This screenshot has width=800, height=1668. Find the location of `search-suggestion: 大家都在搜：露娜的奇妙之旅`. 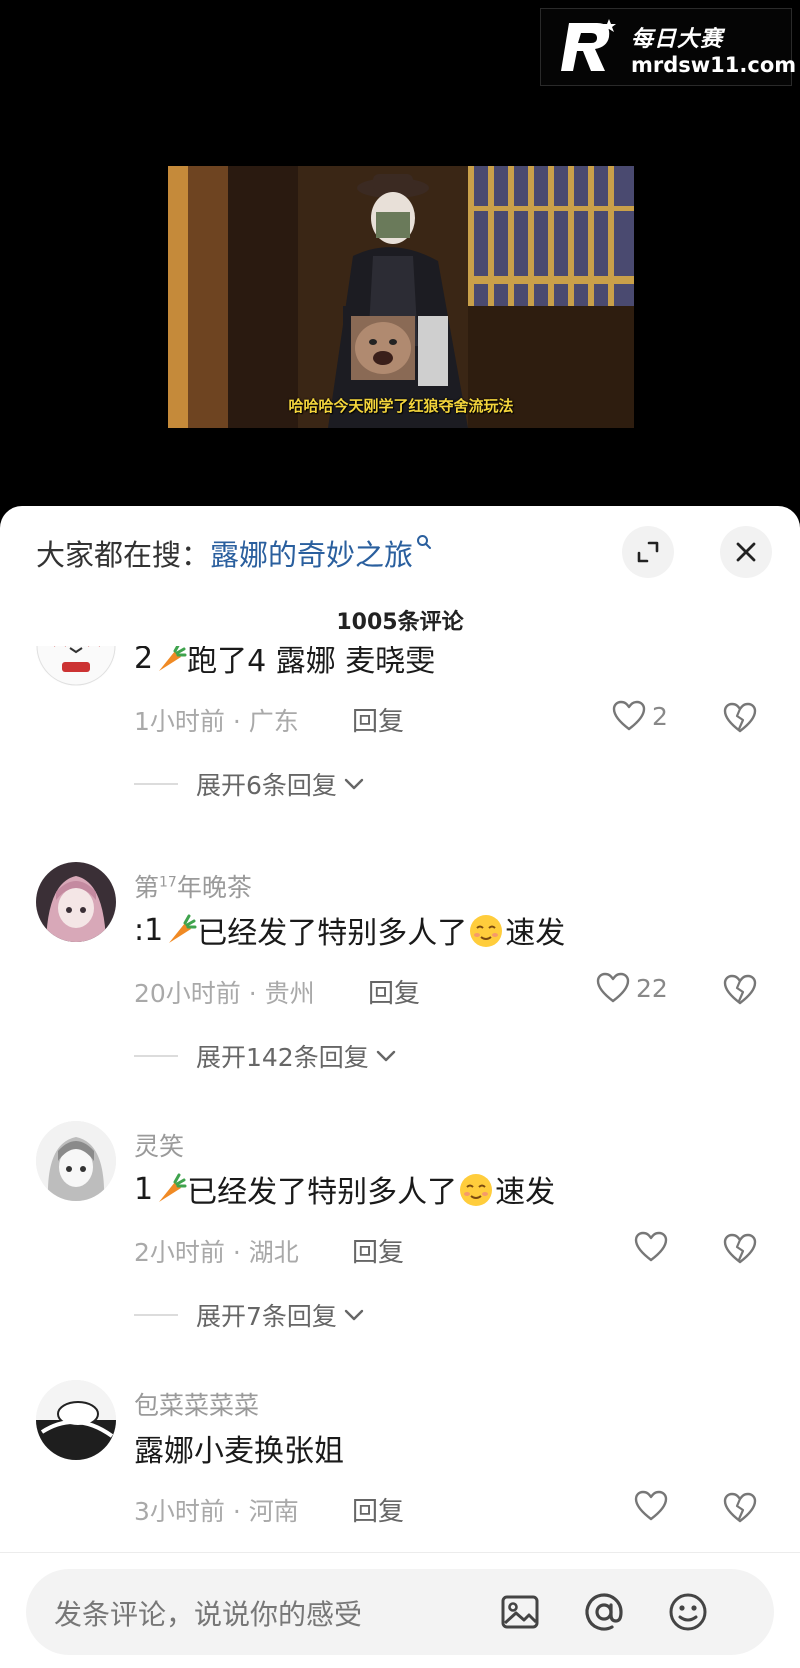

search-suggestion: 大家都在搜：露娜的奇妙之旅 is located at coordinates (234, 553).